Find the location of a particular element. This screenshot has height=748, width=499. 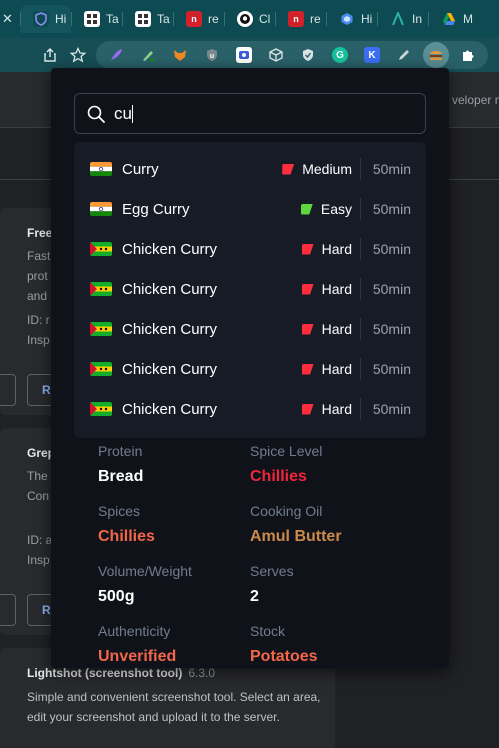

tab-9: M is located at coordinates (453, 19).